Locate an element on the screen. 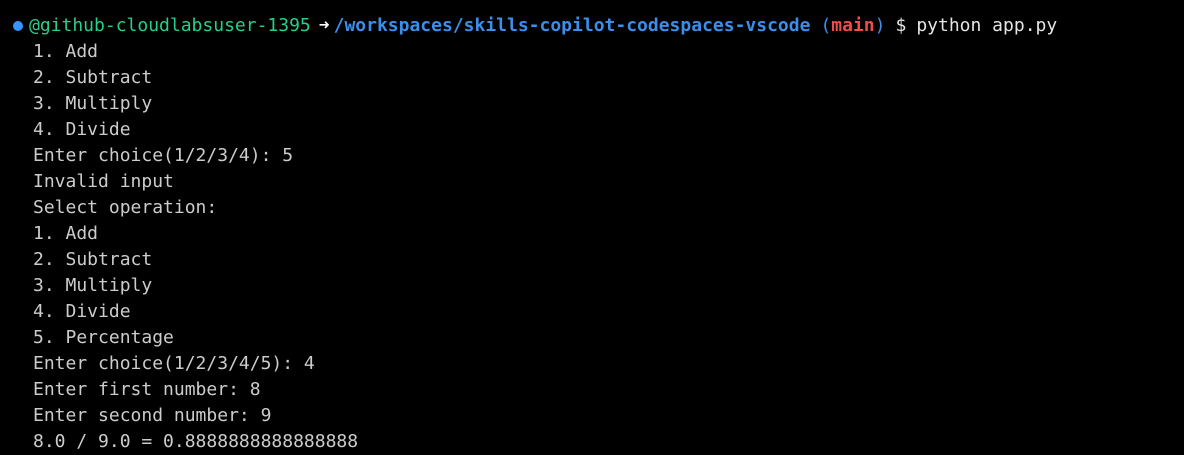  command-text: python app.py is located at coordinates (987, 25).